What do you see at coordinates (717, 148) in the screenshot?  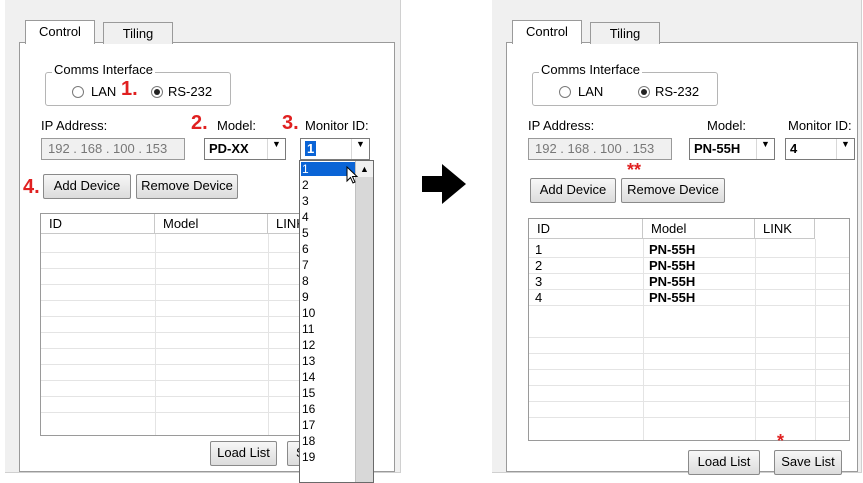 I see `right-model-select-value: PN-55H` at bounding box center [717, 148].